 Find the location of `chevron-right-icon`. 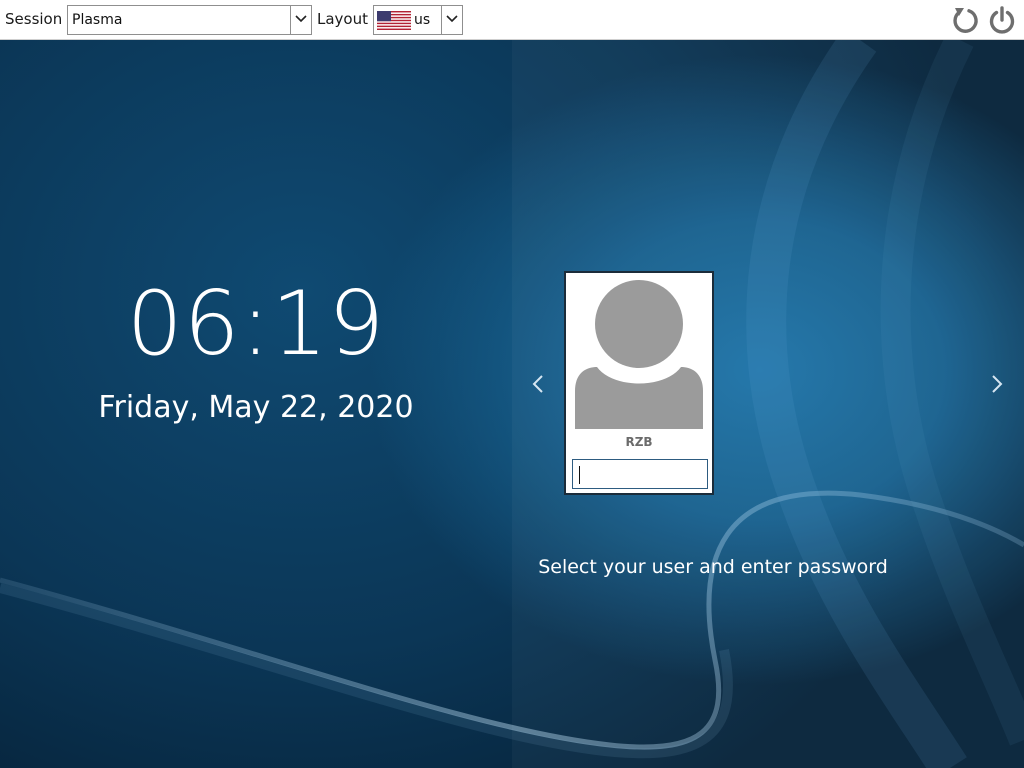

chevron-right-icon is located at coordinates (997, 384).